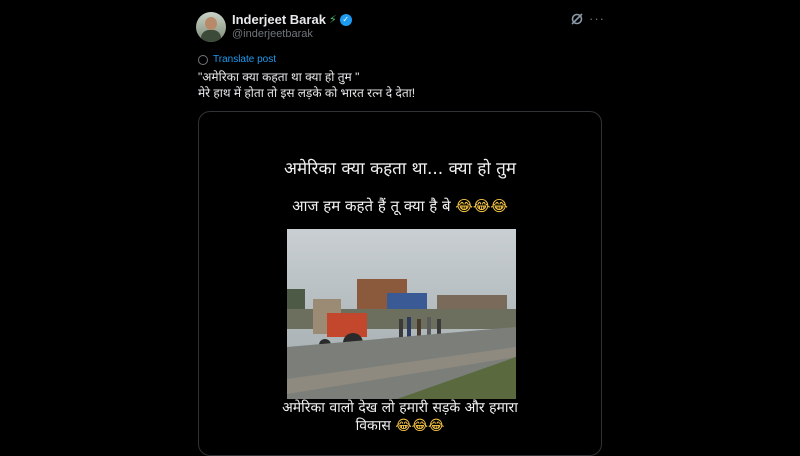 Image resolution: width=800 pixels, height=456 pixels. I want to click on media-caption-bottom-line-2: विकास 😂😂😂, so click(400, 425).